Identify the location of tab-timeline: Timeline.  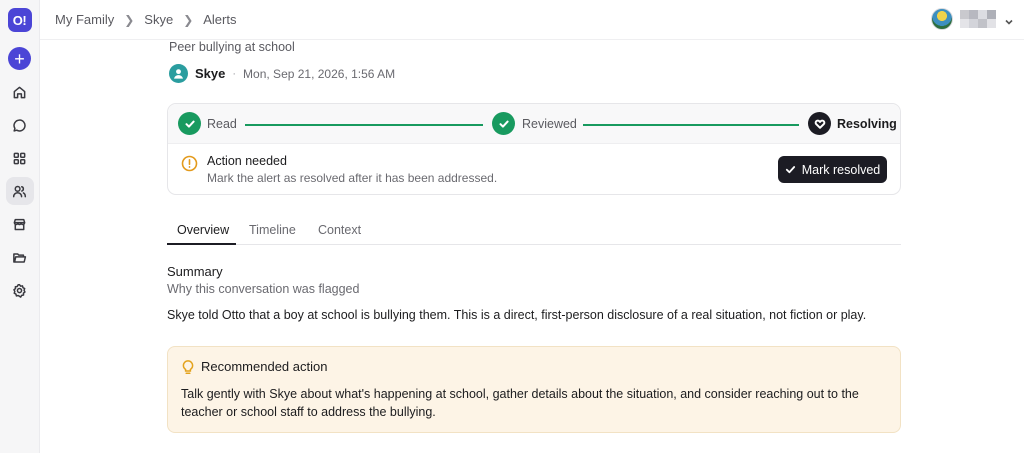
(272, 230).